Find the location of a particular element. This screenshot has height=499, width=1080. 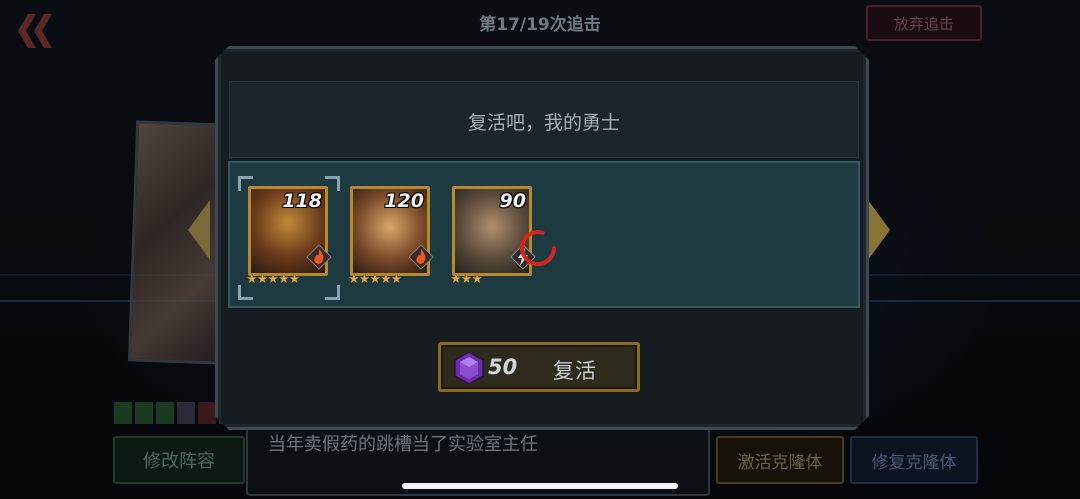

revive-cost: 50 is located at coordinates (503, 367).